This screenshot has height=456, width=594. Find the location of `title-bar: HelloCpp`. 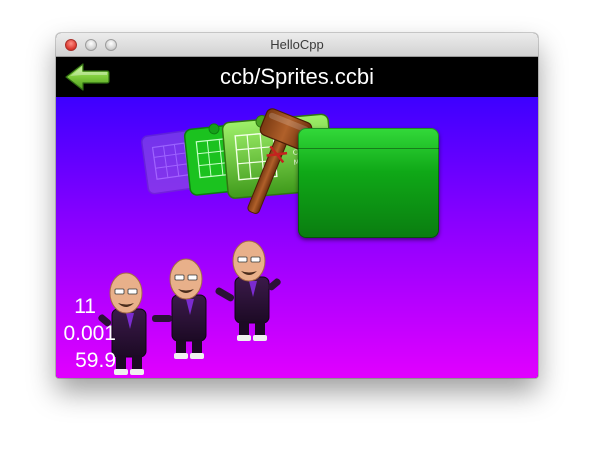

title-bar: HelloCpp is located at coordinates (297, 45).